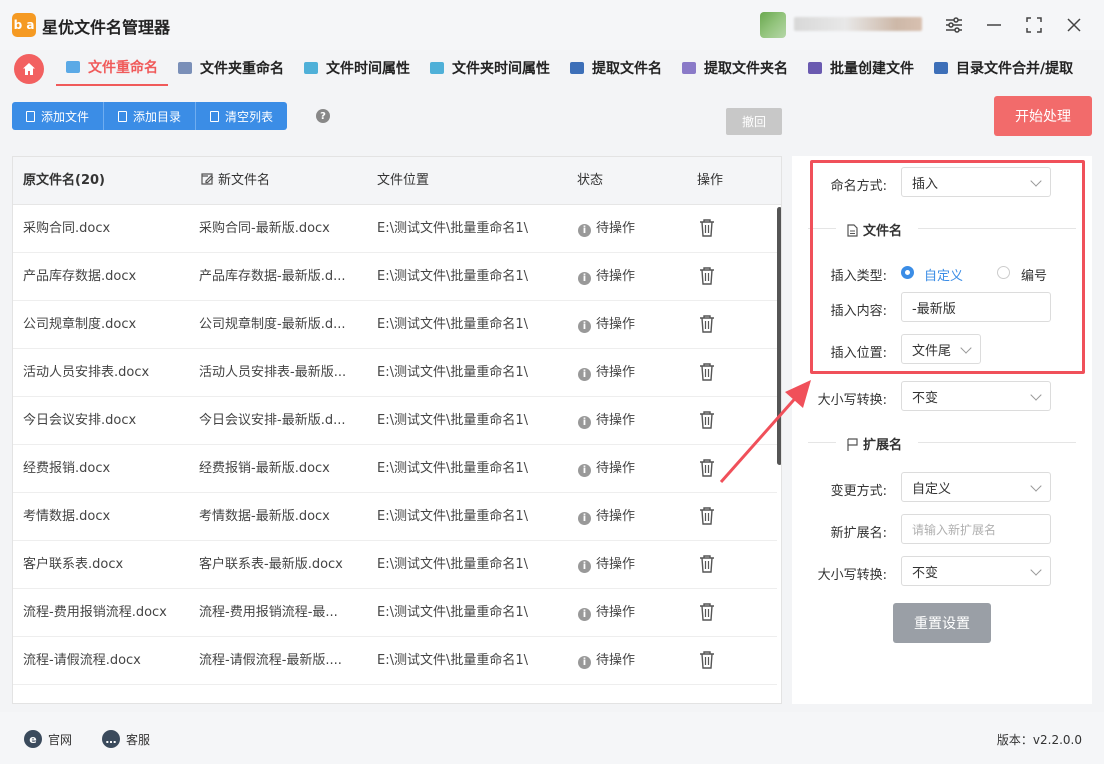  What do you see at coordinates (773, 25) in the screenshot?
I see `user-avatar` at bounding box center [773, 25].